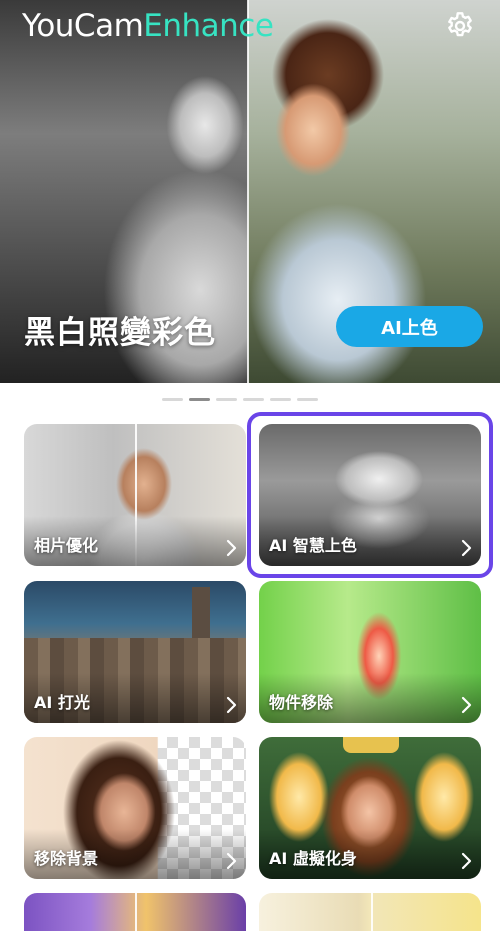 This screenshot has height=931, width=500. I want to click on feature-card-object-removal: 物件移除, so click(370, 652).